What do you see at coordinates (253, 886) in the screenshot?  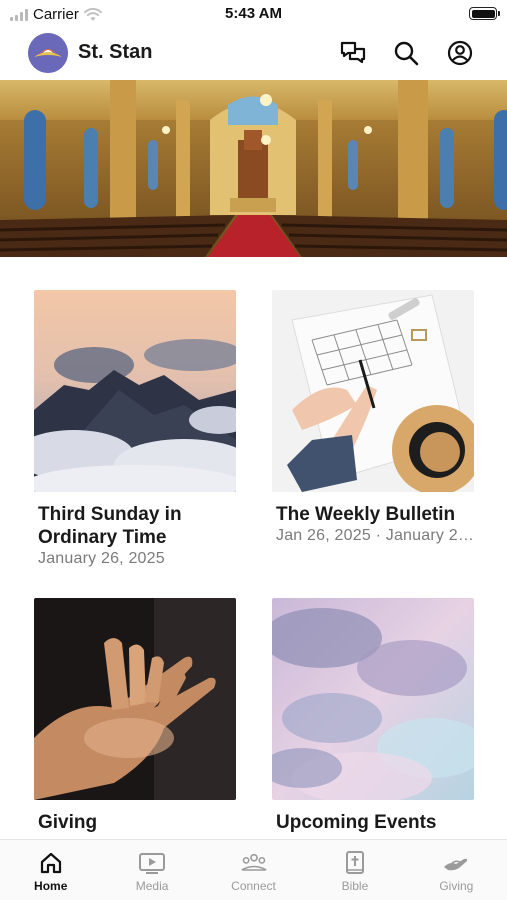 I see `tab-label: Connect` at bounding box center [253, 886].